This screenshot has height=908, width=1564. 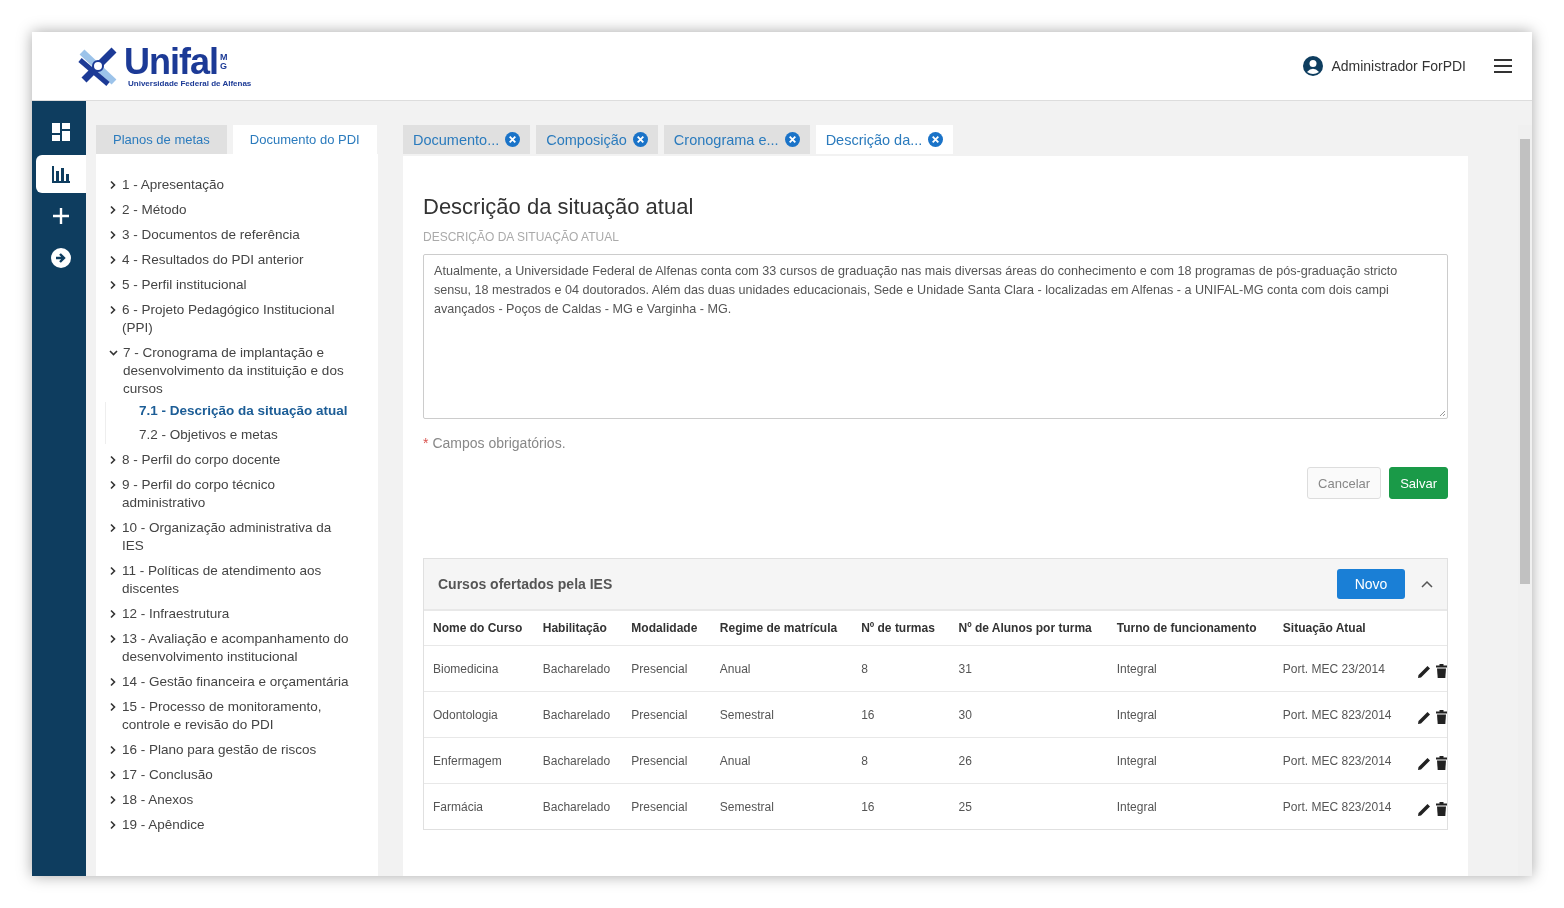 What do you see at coordinates (239, 371) in the screenshot?
I see `tree-item: 7 - Cronograma de implantação e desenvolvimento da instituição e dos cursos` at bounding box center [239, 371].